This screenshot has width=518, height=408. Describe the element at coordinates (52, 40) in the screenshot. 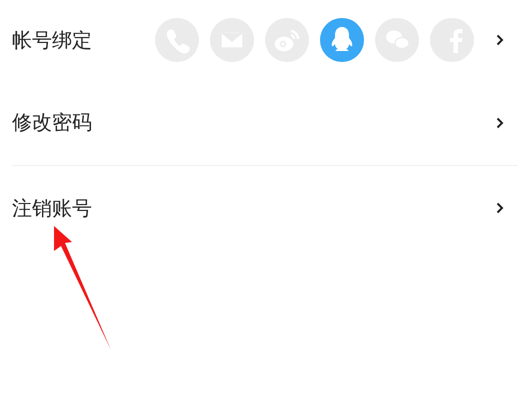

I see `row-label: 帐号绑定` at that location.